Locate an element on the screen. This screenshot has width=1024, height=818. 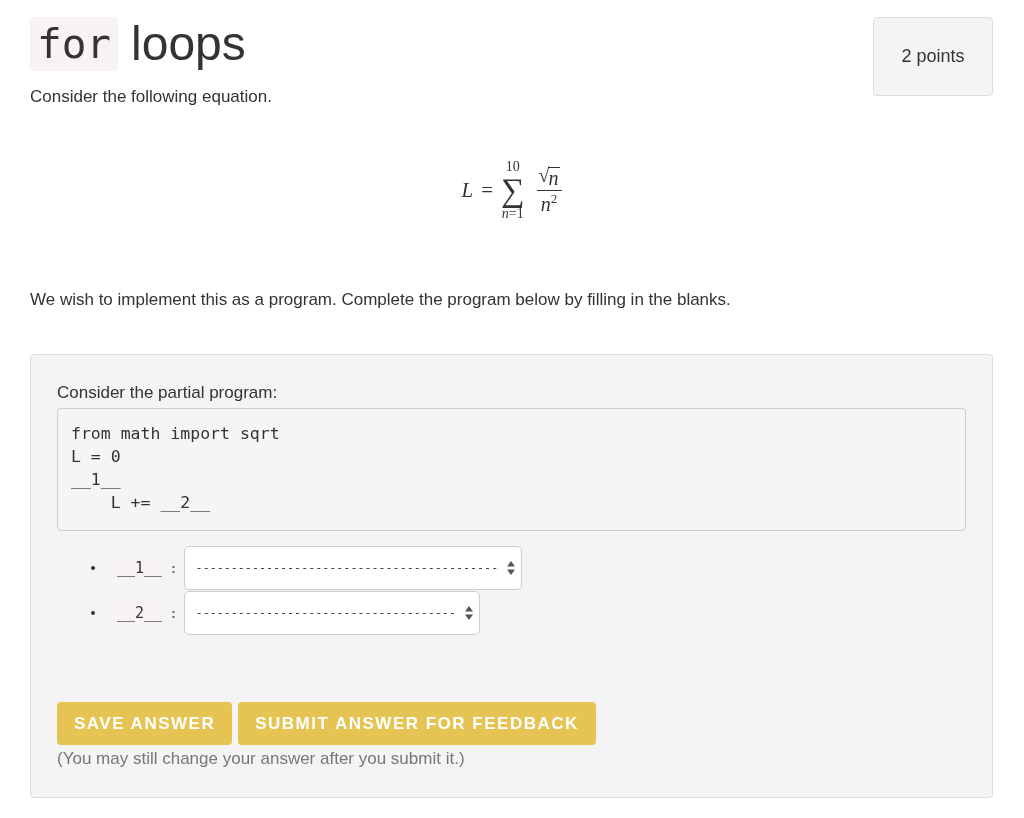
answer-dropdown: ------------------------------------- is located at coordinates (331, 613).